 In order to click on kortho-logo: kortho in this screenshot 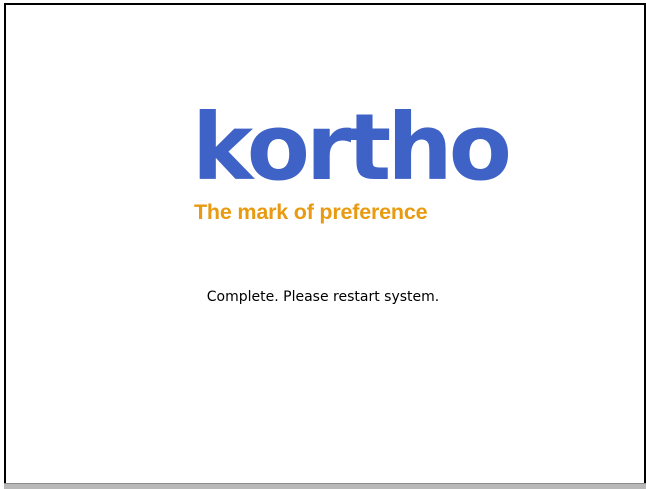, I will do `click(352, 147)`.